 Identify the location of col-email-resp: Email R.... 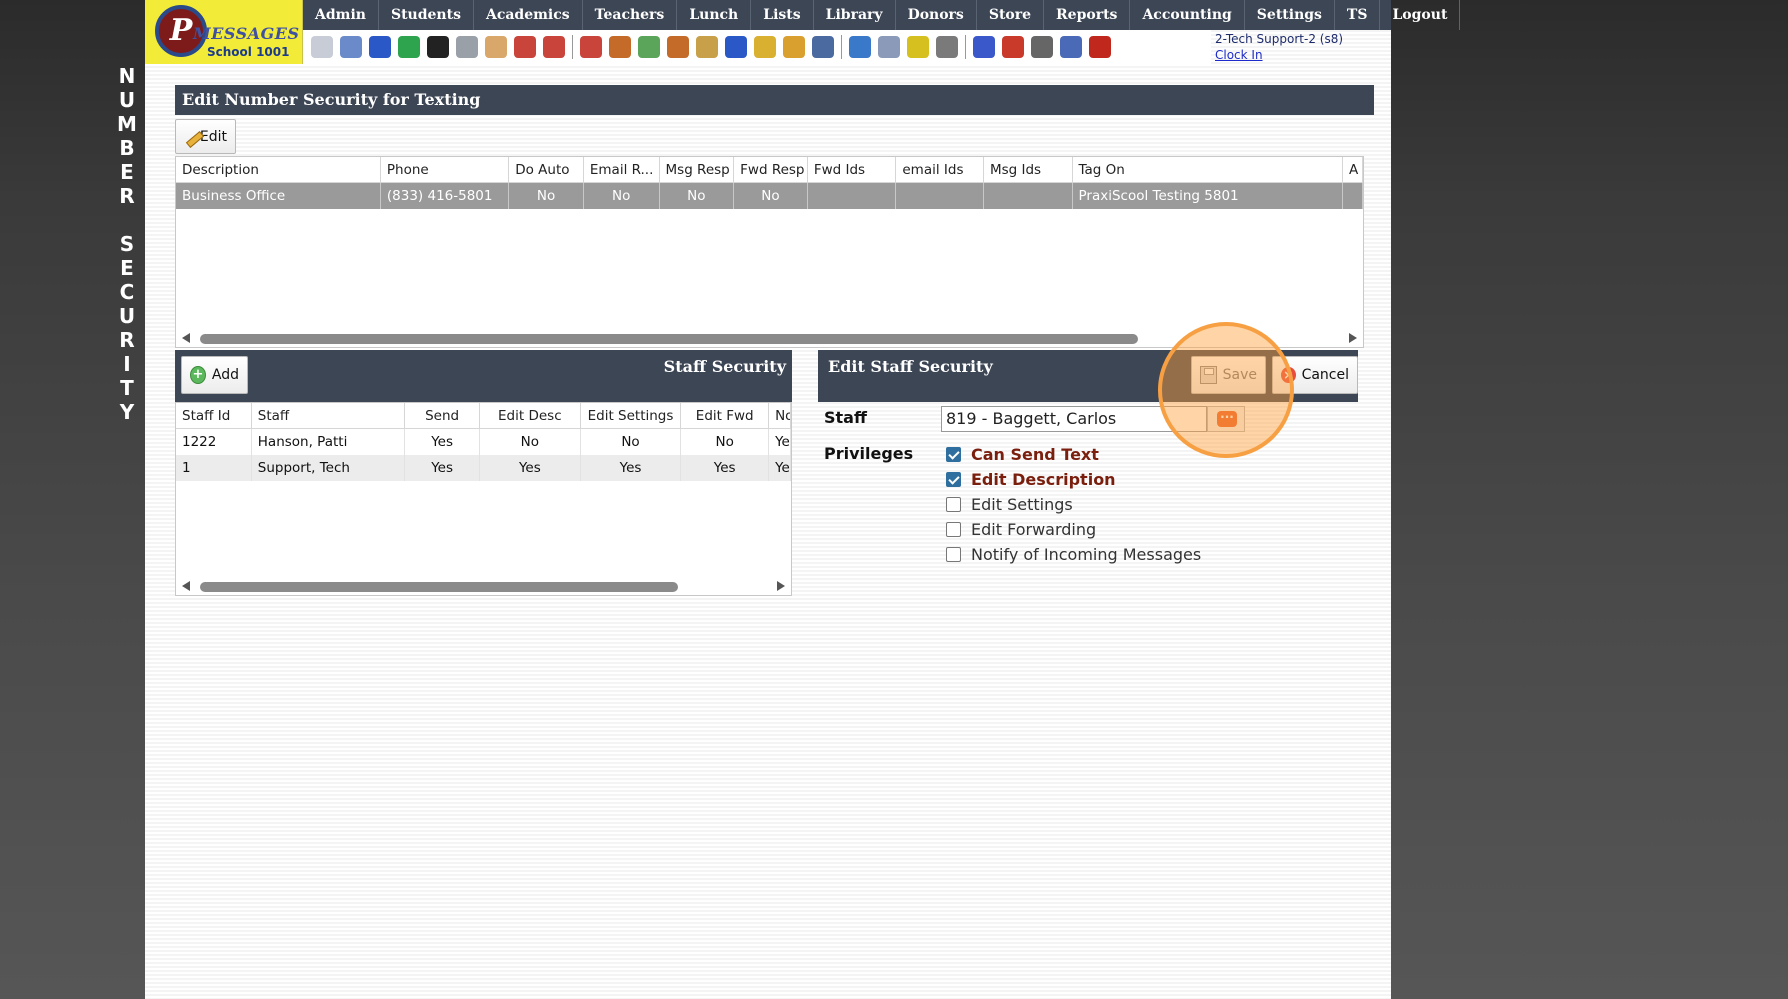
(621, 170).